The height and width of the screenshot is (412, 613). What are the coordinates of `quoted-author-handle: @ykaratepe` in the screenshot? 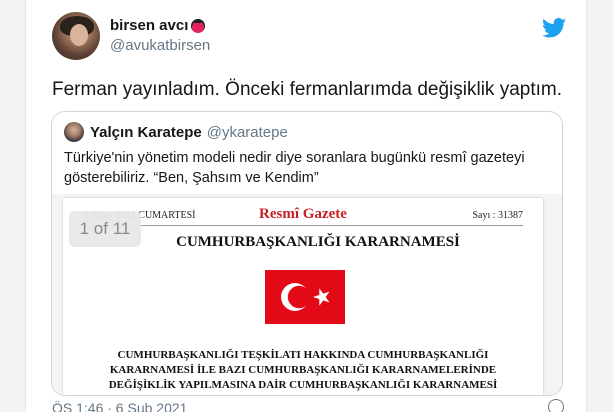 It's located at (247, 132).